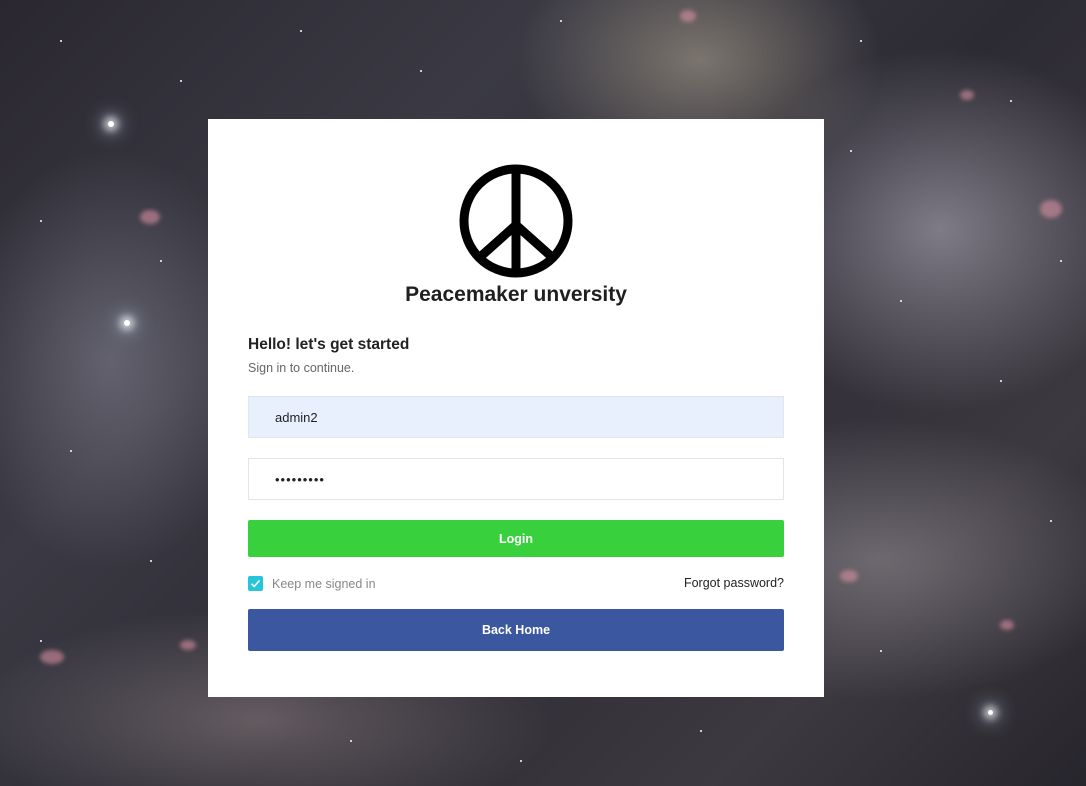 The height and width of the screenshot is (786, 1086). I want to click on peace-sign-icon, so click(516, 221).